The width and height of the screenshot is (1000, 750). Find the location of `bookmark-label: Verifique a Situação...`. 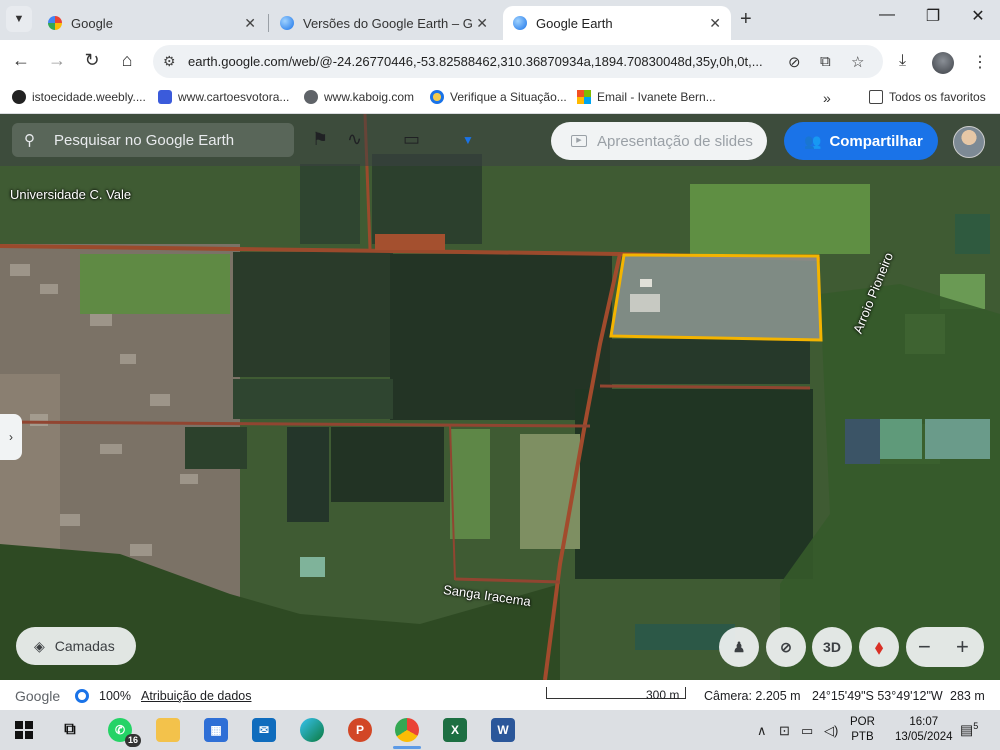

bookmark-label: Verifique a Situação... is located at coordinates (508, 97).